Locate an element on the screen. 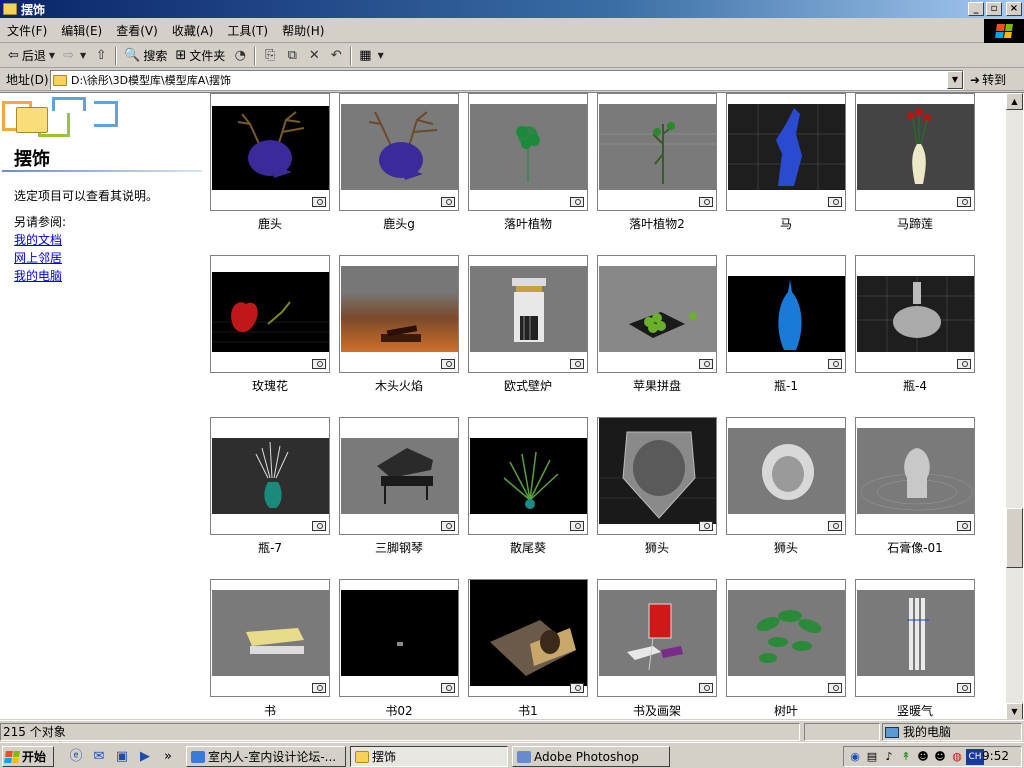  item-label: 木头火焰 is located at coordinates (399, 385).